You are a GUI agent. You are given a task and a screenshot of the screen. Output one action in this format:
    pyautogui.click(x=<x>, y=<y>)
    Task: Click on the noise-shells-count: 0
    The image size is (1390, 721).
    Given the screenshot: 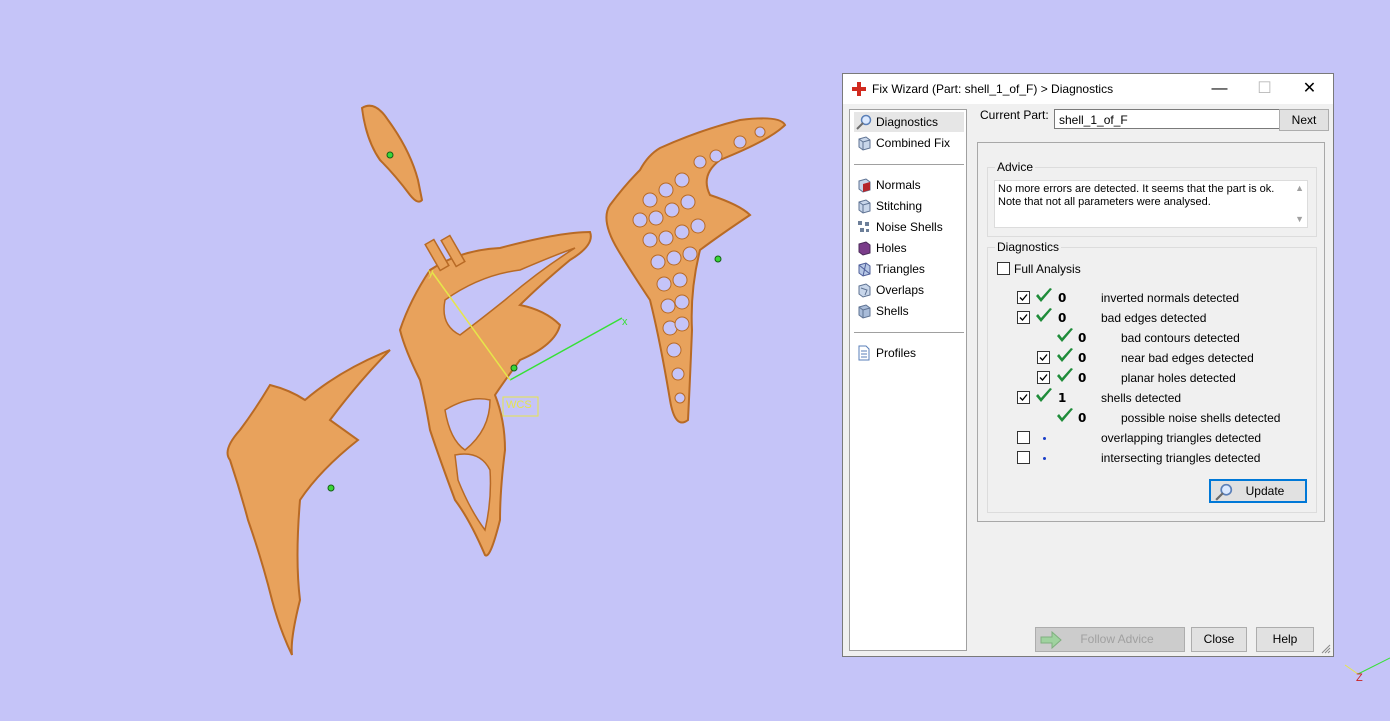 What is the action you would take?
    pyautogui.click(x=1082, y=418)
    